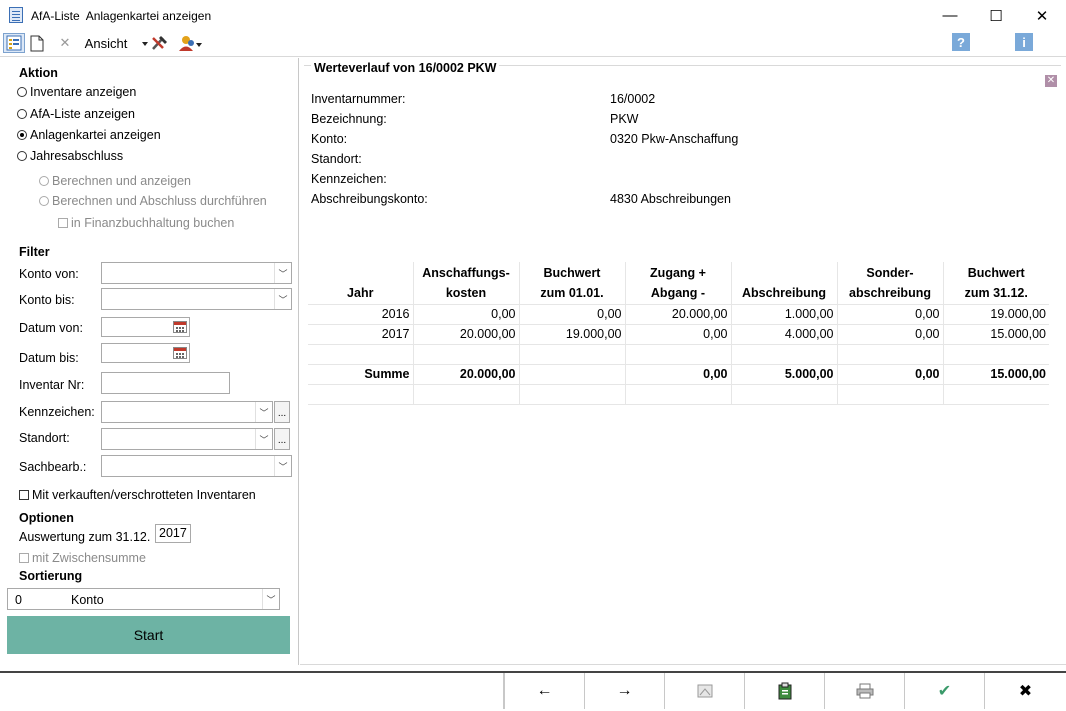  What do you see at coordinates (22, 135) in the screenshot?
I see `radio-circle-selected` at bounding box center [22, 135].